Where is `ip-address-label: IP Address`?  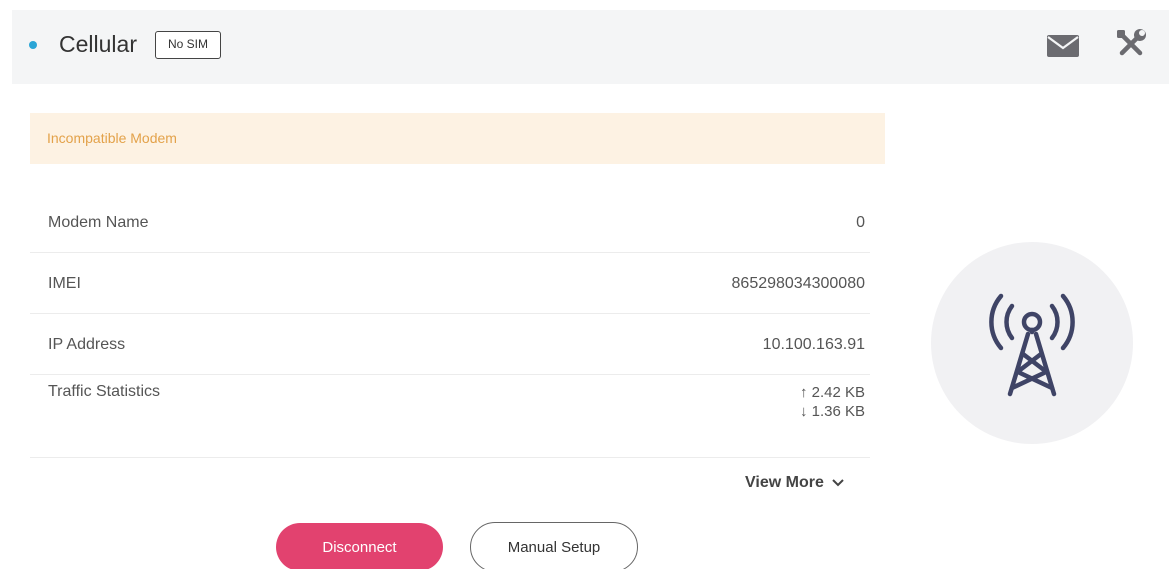 ip-address-label: IP Address is located at coordinates (87, 344).